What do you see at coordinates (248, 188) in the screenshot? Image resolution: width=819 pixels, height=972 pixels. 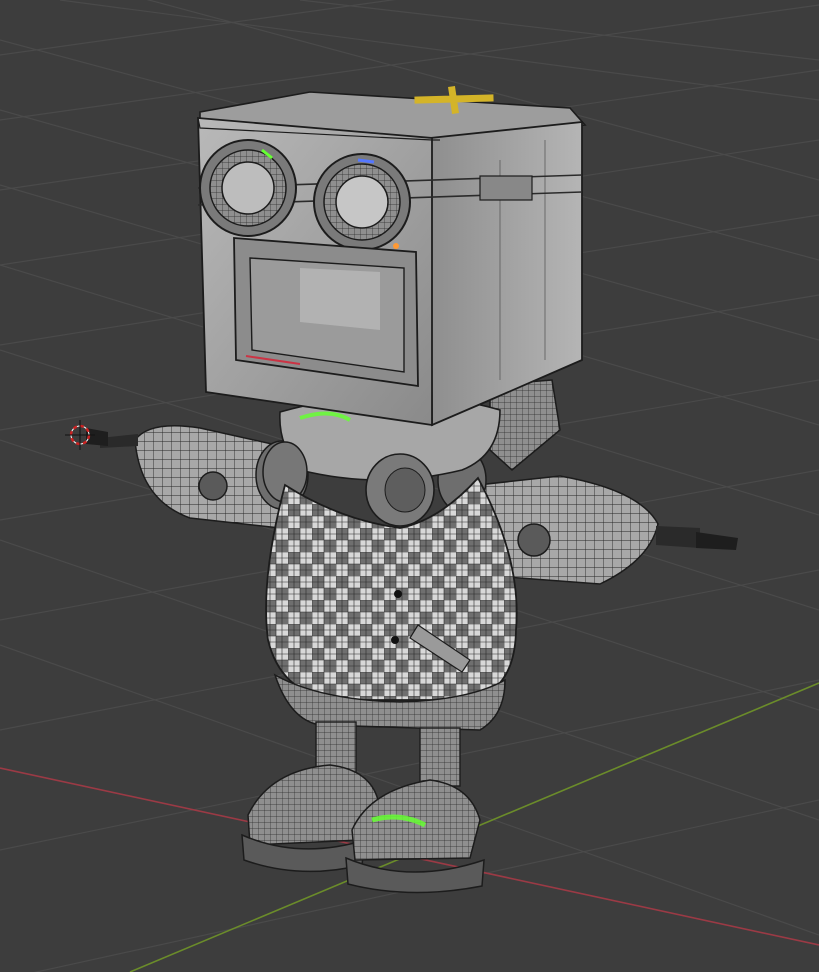 I see `left-eye` at bounding box center [248, 188].